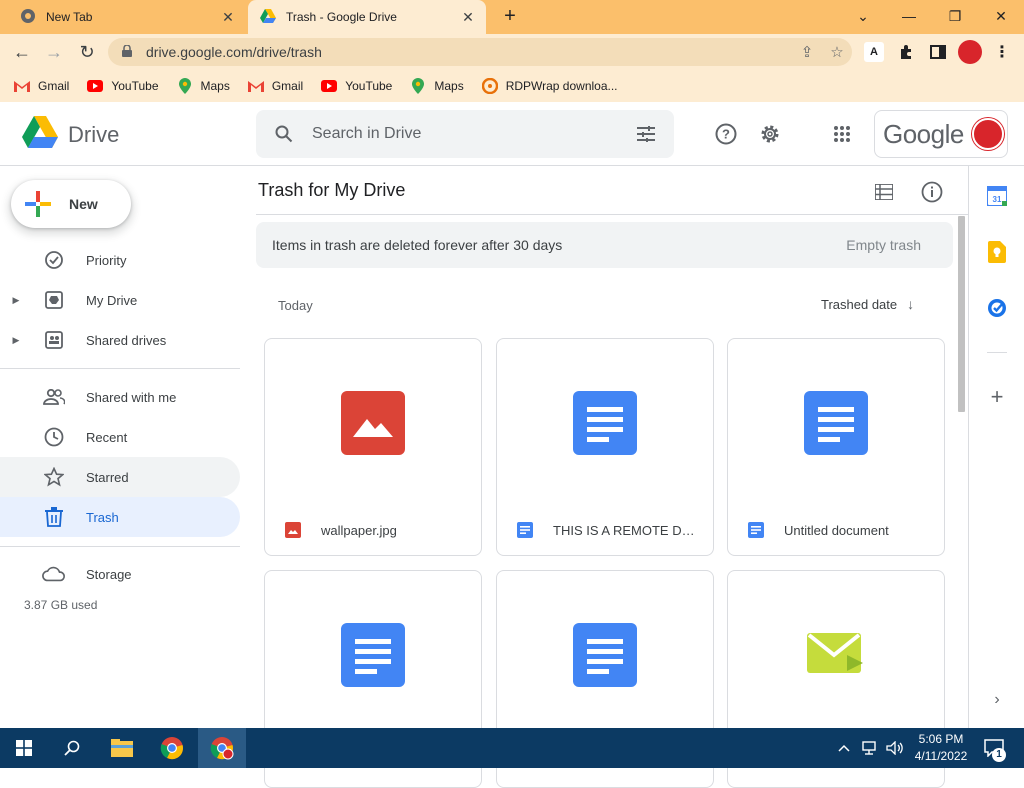 The width and height of the screenshot is (1024, 788). What do you see at coordinates (172, 748) in the screenshot?
I see `chrome-taskbar-icon` at bounding box center [172, 748].